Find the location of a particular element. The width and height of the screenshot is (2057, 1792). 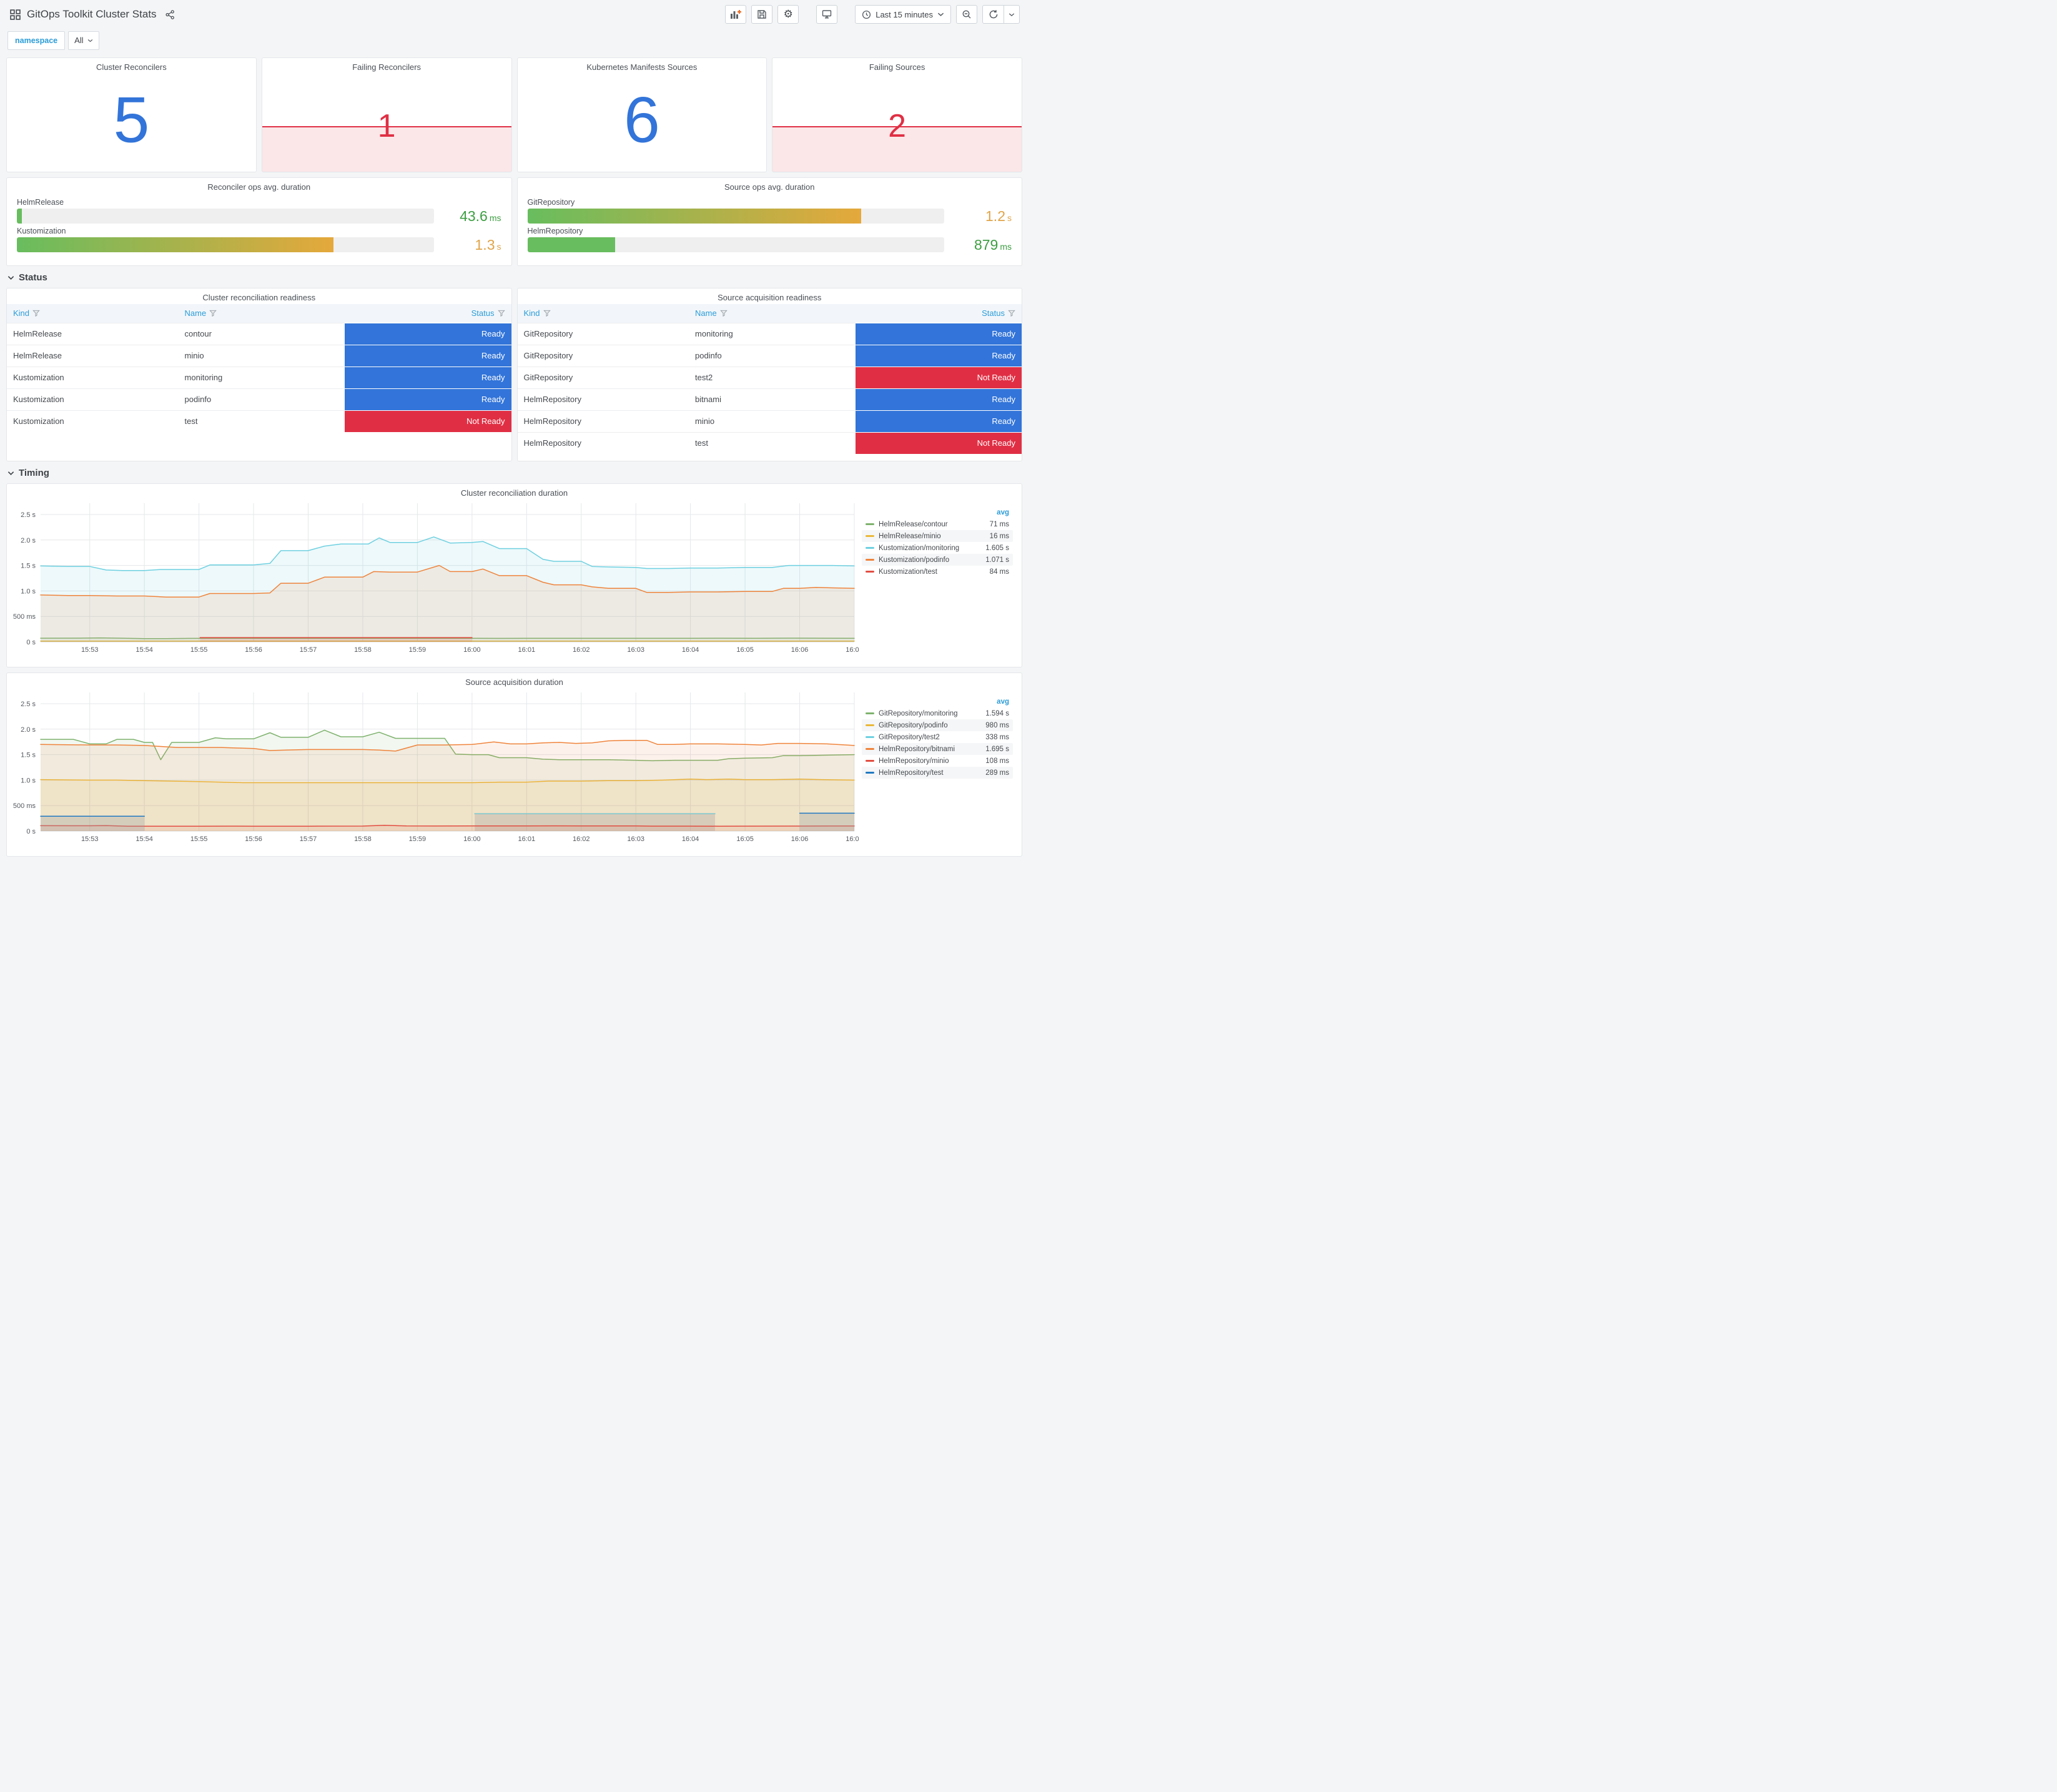

svg-text: 16:06 is located at coordinates (800, 650).